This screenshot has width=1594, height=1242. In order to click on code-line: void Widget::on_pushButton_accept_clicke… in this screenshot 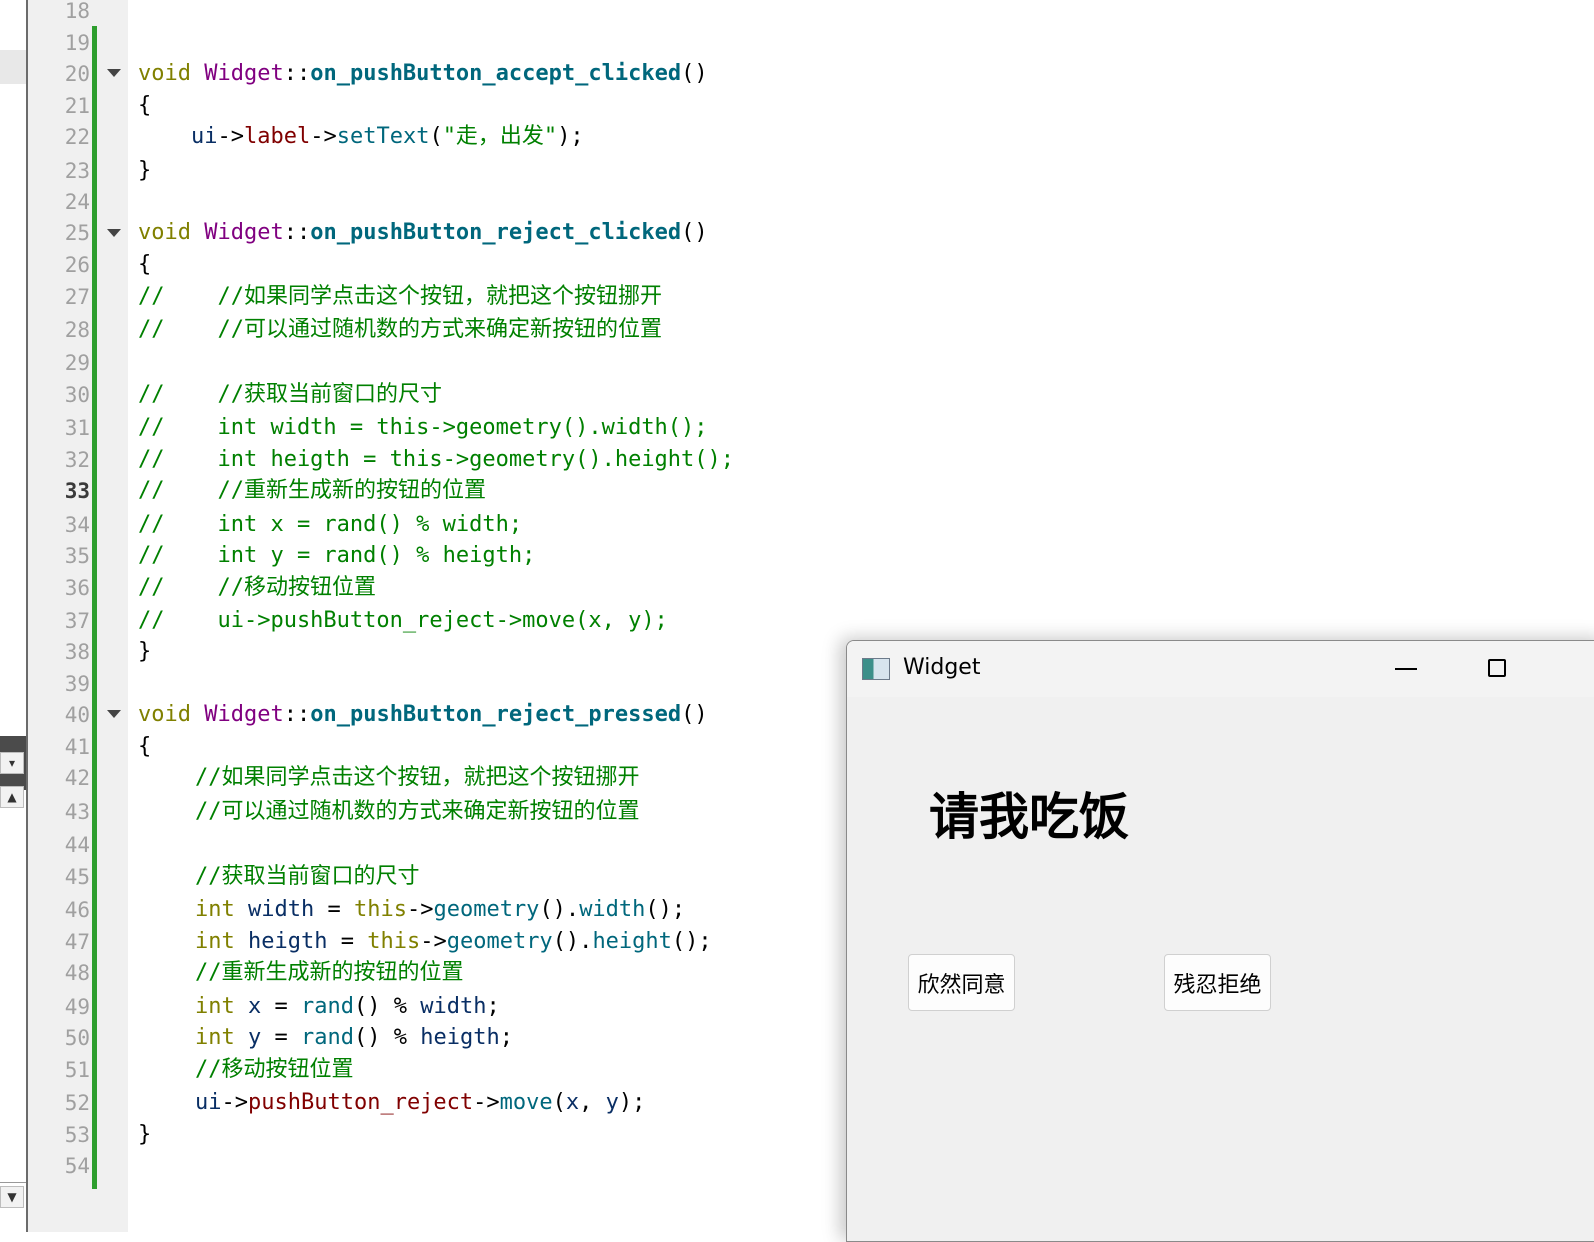, I will do `click(423, 74)`.